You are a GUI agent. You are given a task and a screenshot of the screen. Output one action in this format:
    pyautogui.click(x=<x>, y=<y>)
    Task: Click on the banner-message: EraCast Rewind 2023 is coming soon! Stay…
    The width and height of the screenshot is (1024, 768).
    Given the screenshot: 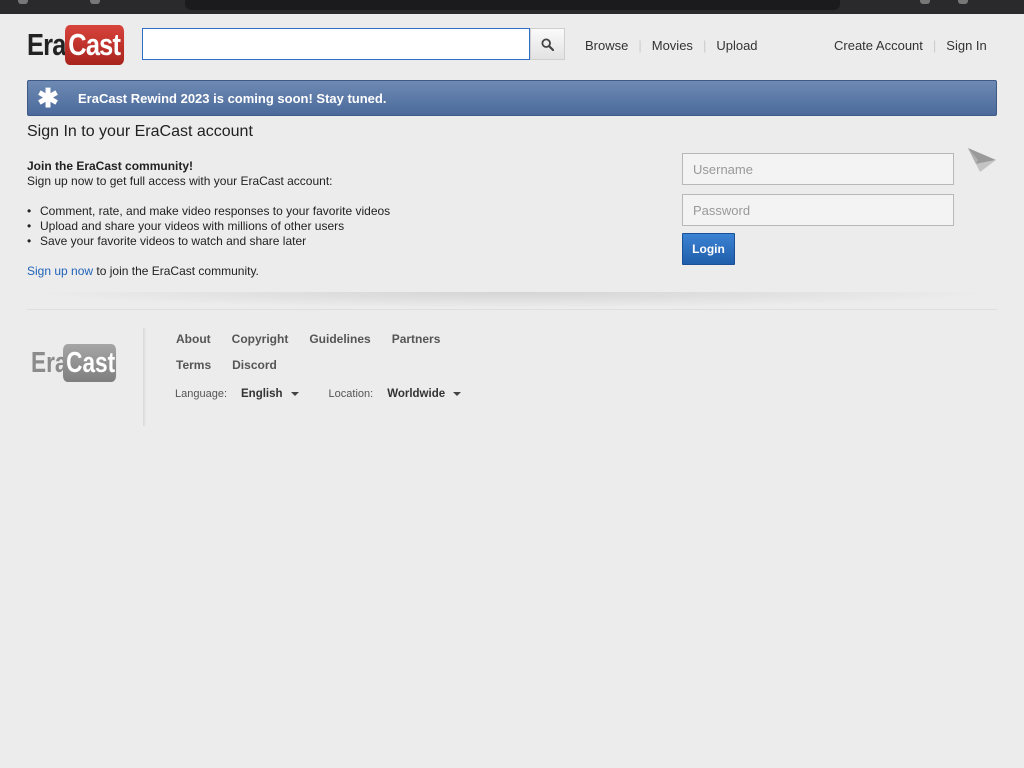 What is the action you would take?
    pyautogui.click(x=232, y=98)
    